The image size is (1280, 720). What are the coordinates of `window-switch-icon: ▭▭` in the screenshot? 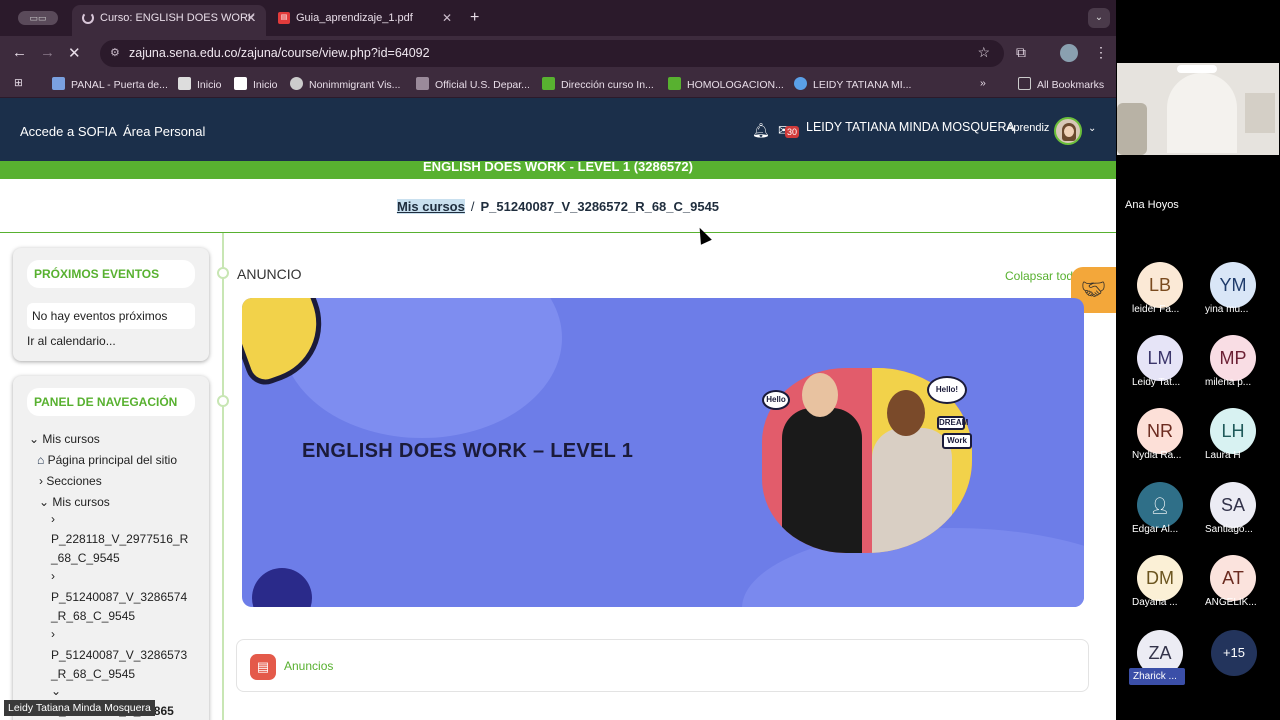 It's located at (38, 18).